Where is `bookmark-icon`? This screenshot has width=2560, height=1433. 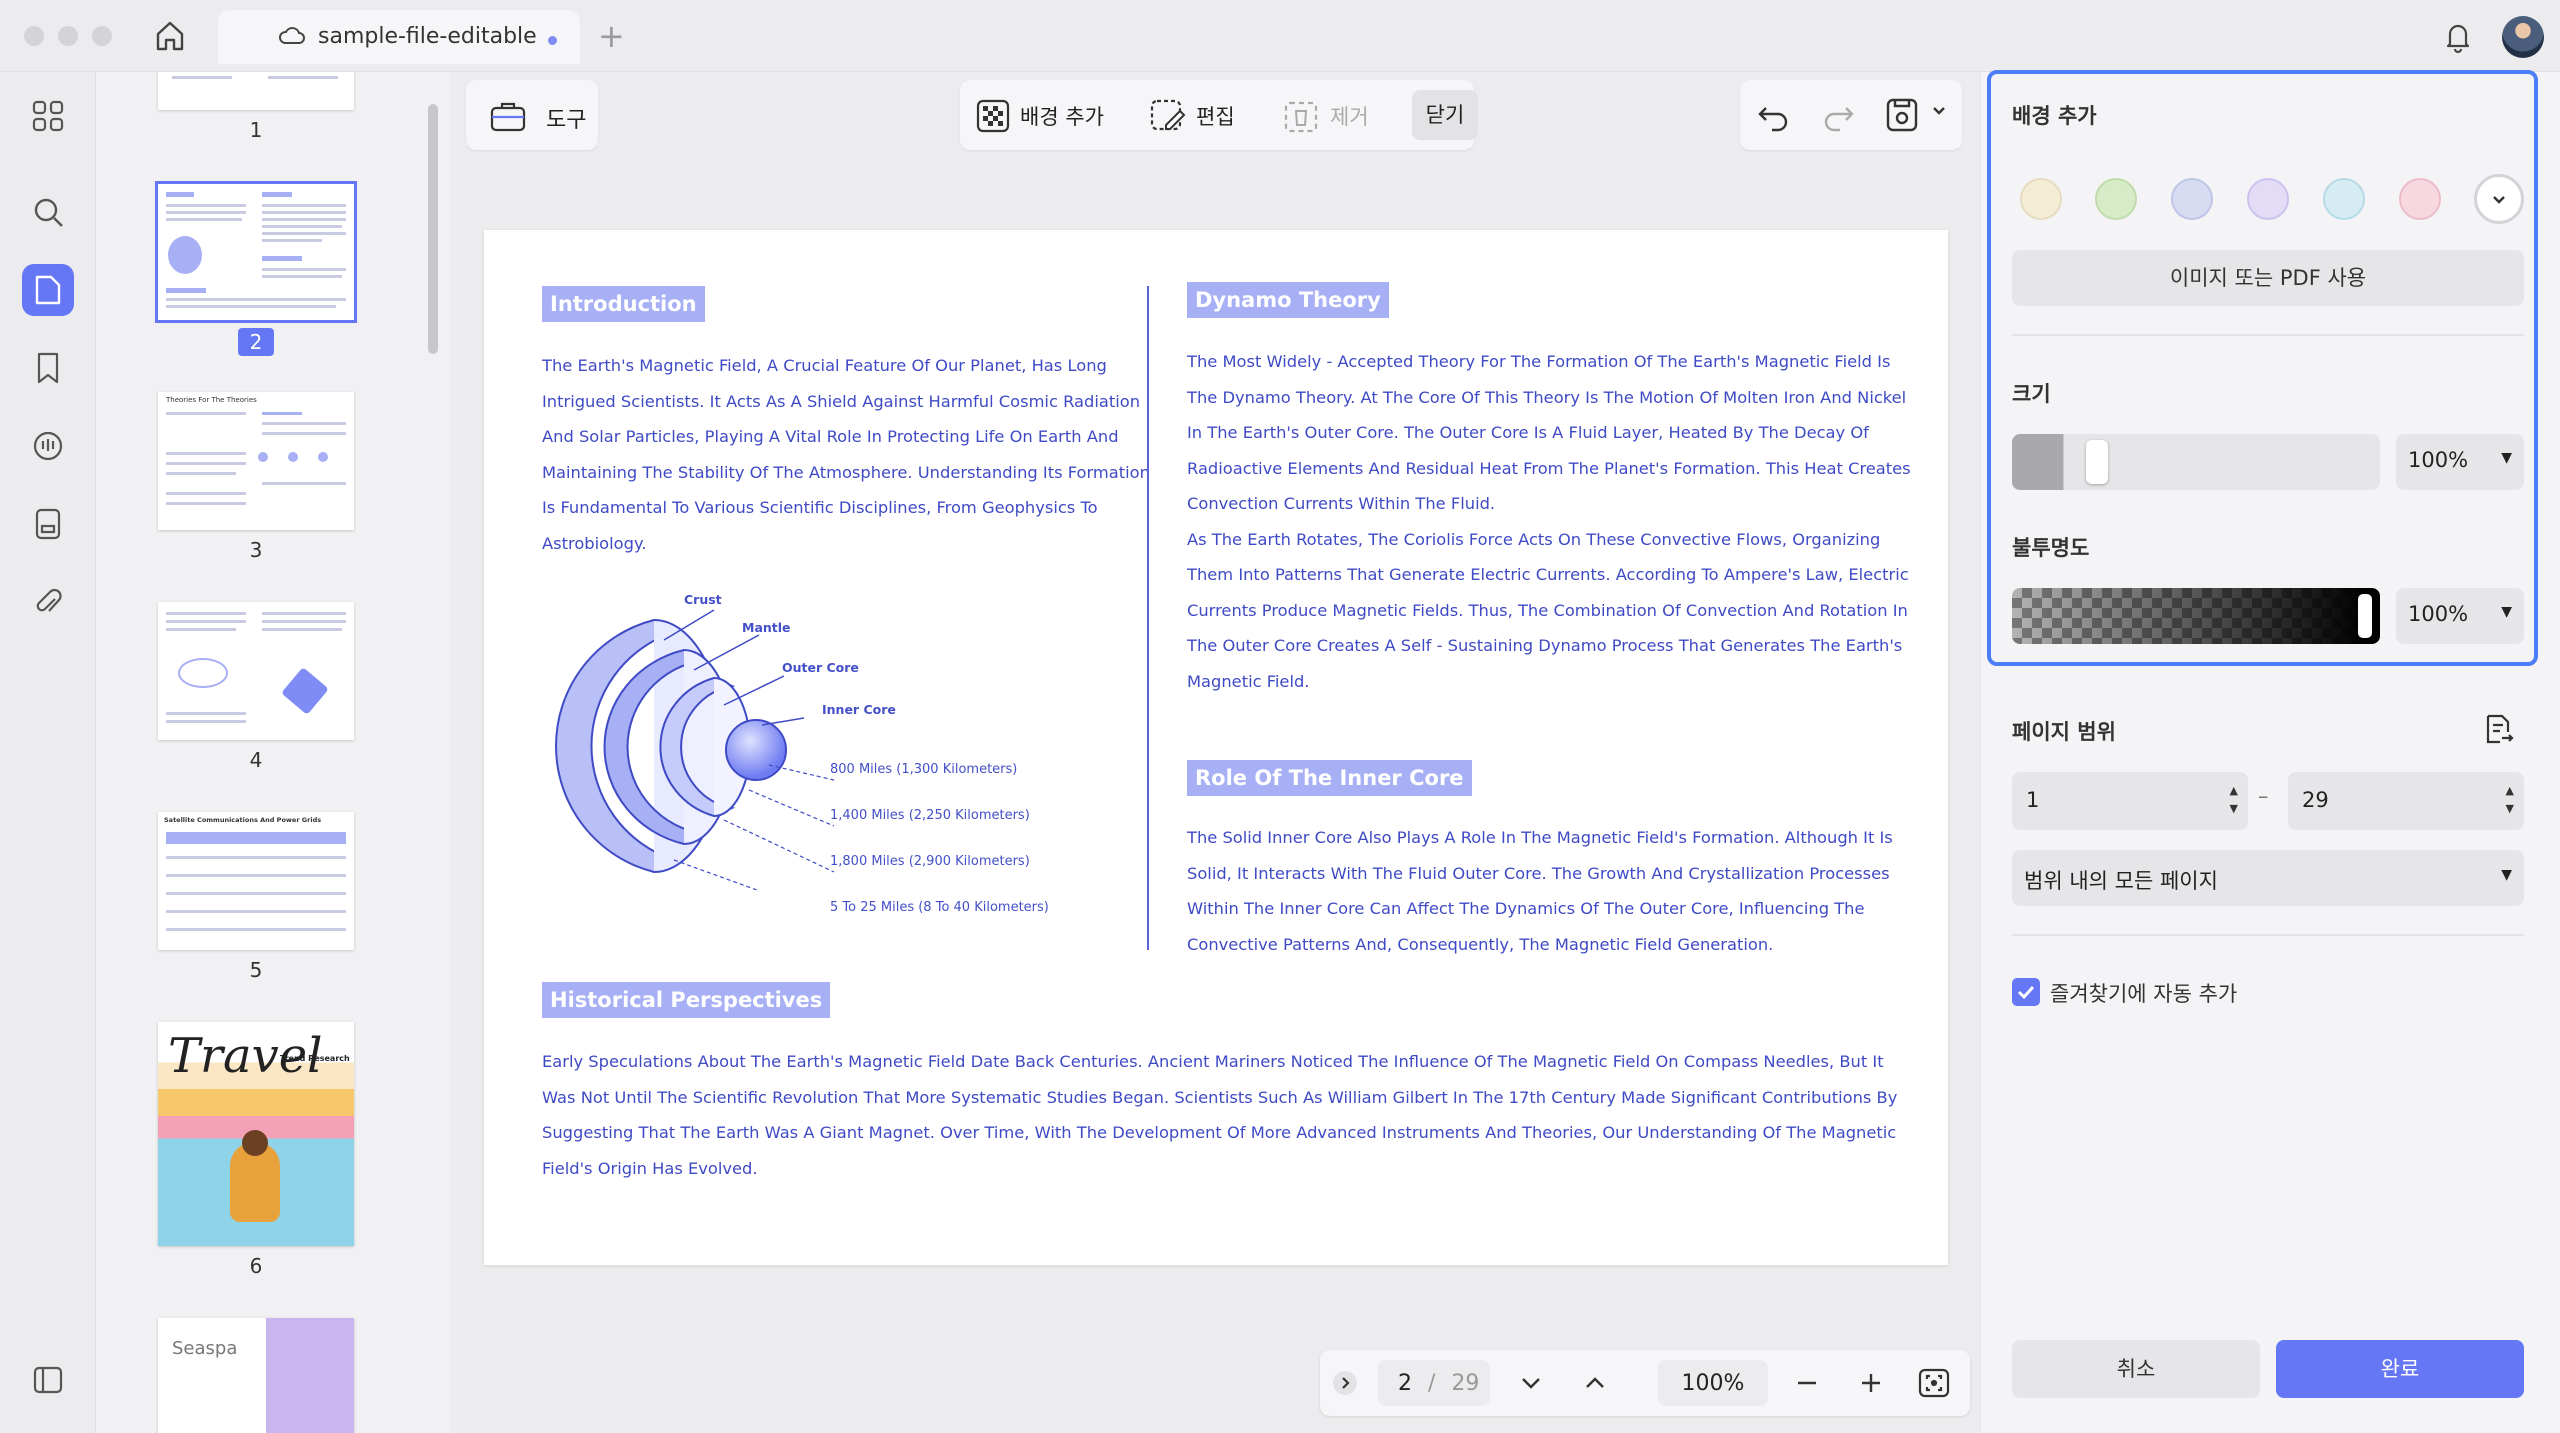
bookmark-icon is located at coordinates (48, 368).